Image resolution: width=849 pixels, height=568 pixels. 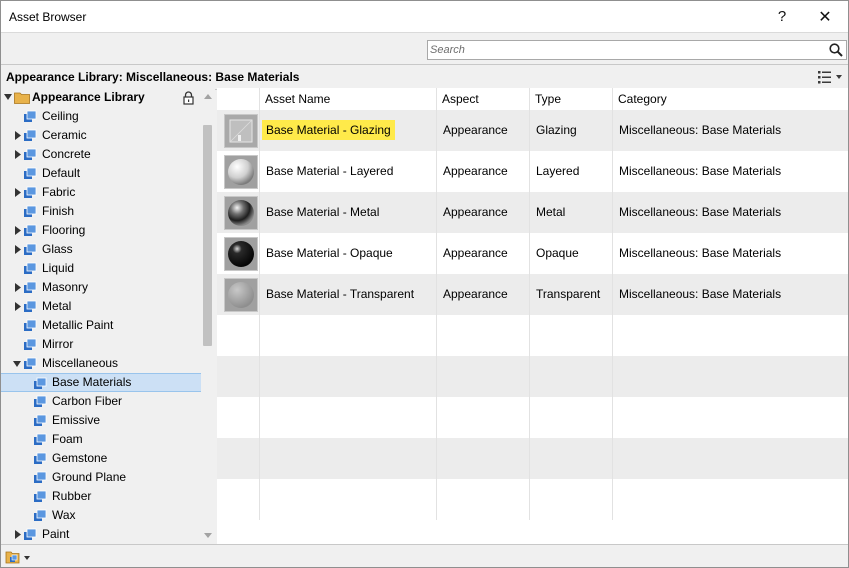 I want to click on tree-scrollbar-thumb, so click(x=207, y=235).